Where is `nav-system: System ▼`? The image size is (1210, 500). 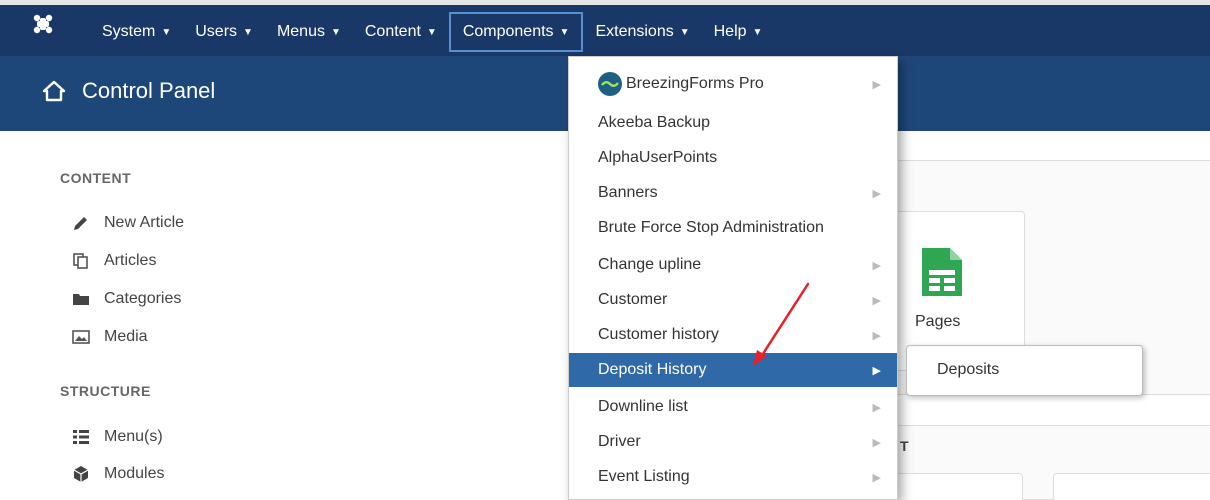
nav-system: System ▼ is located at coordinates (136, 32).